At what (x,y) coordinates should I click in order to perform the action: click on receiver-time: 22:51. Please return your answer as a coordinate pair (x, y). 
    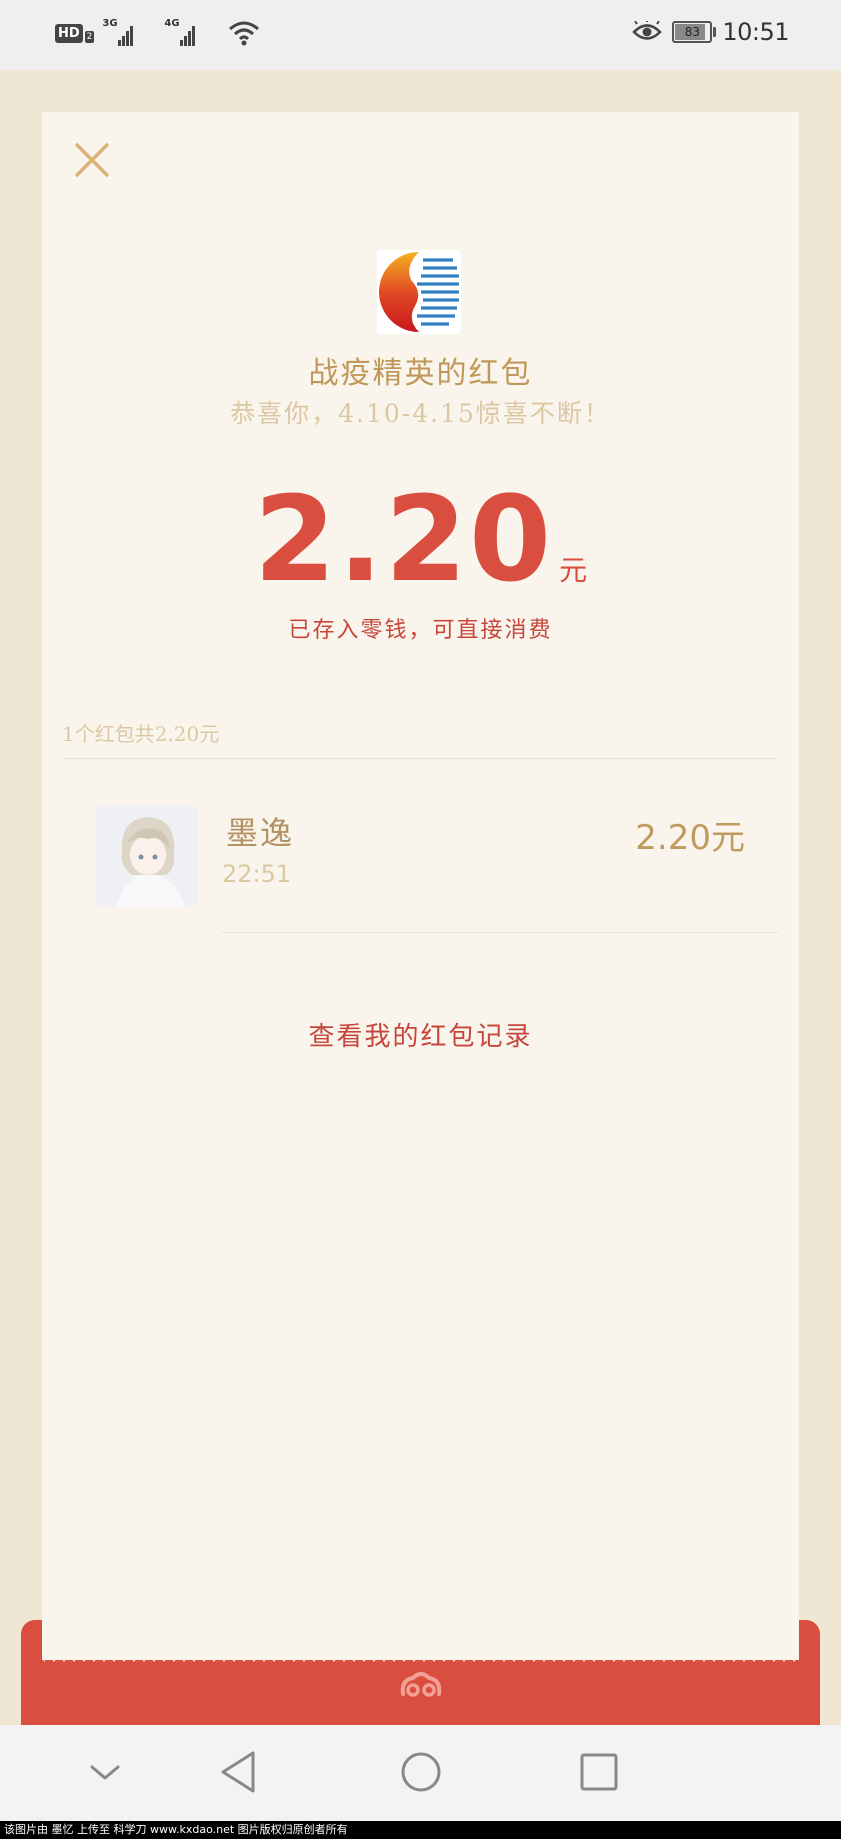
    Looking at the image, I should click on (257, 874).